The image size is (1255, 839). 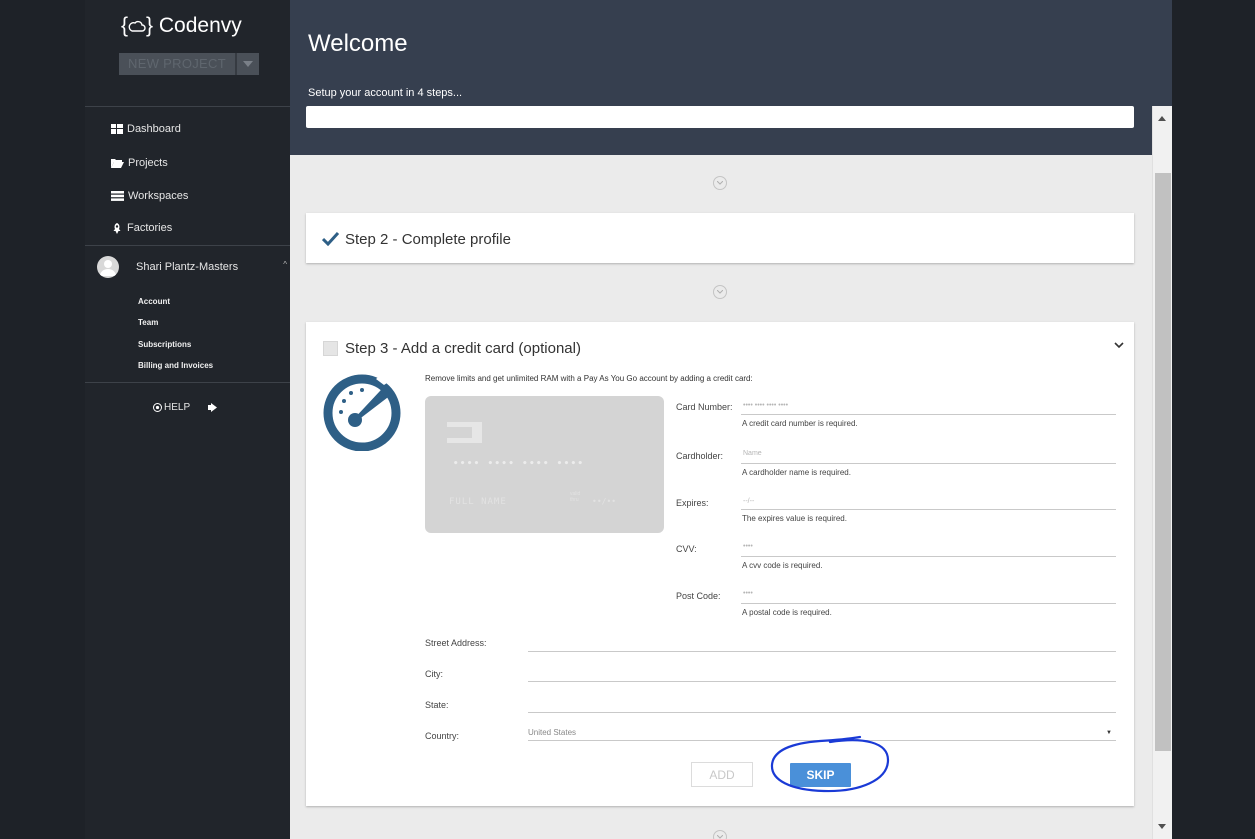 What do you see at coordinates (330, 239) in the screenshot?
I see `checkmark-icon` at bounding box center [330, 239].